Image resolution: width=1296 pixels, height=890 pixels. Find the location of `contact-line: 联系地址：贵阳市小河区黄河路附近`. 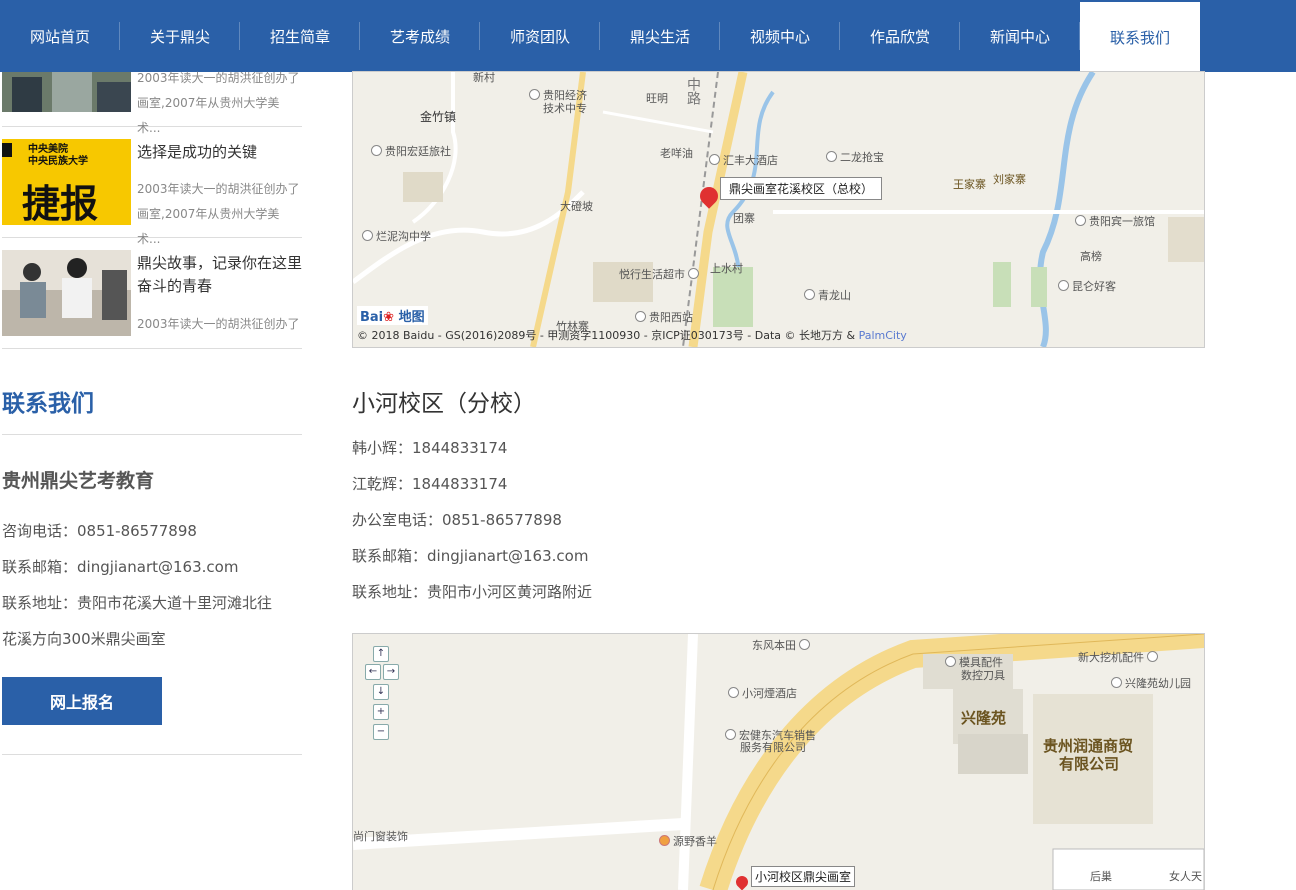

contact-line: 联系地址：贵阳市小河区黄河路附近 is located at coordinates (472, 592).